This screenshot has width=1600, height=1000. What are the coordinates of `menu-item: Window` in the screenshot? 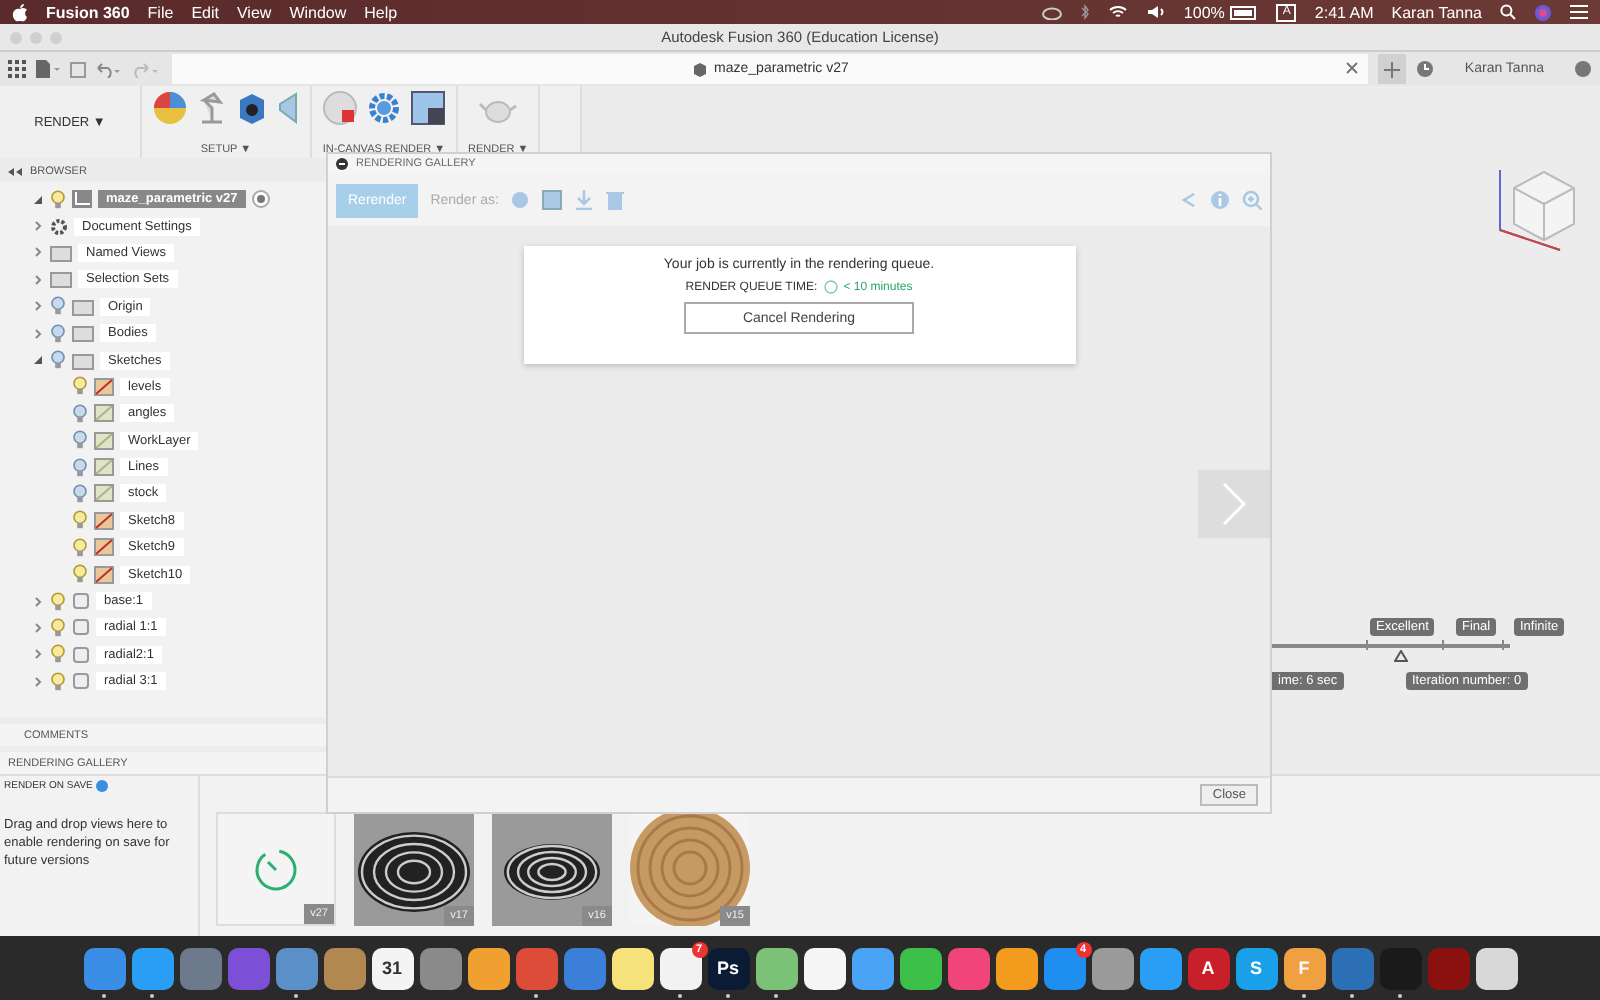 It's located at (318, 12).